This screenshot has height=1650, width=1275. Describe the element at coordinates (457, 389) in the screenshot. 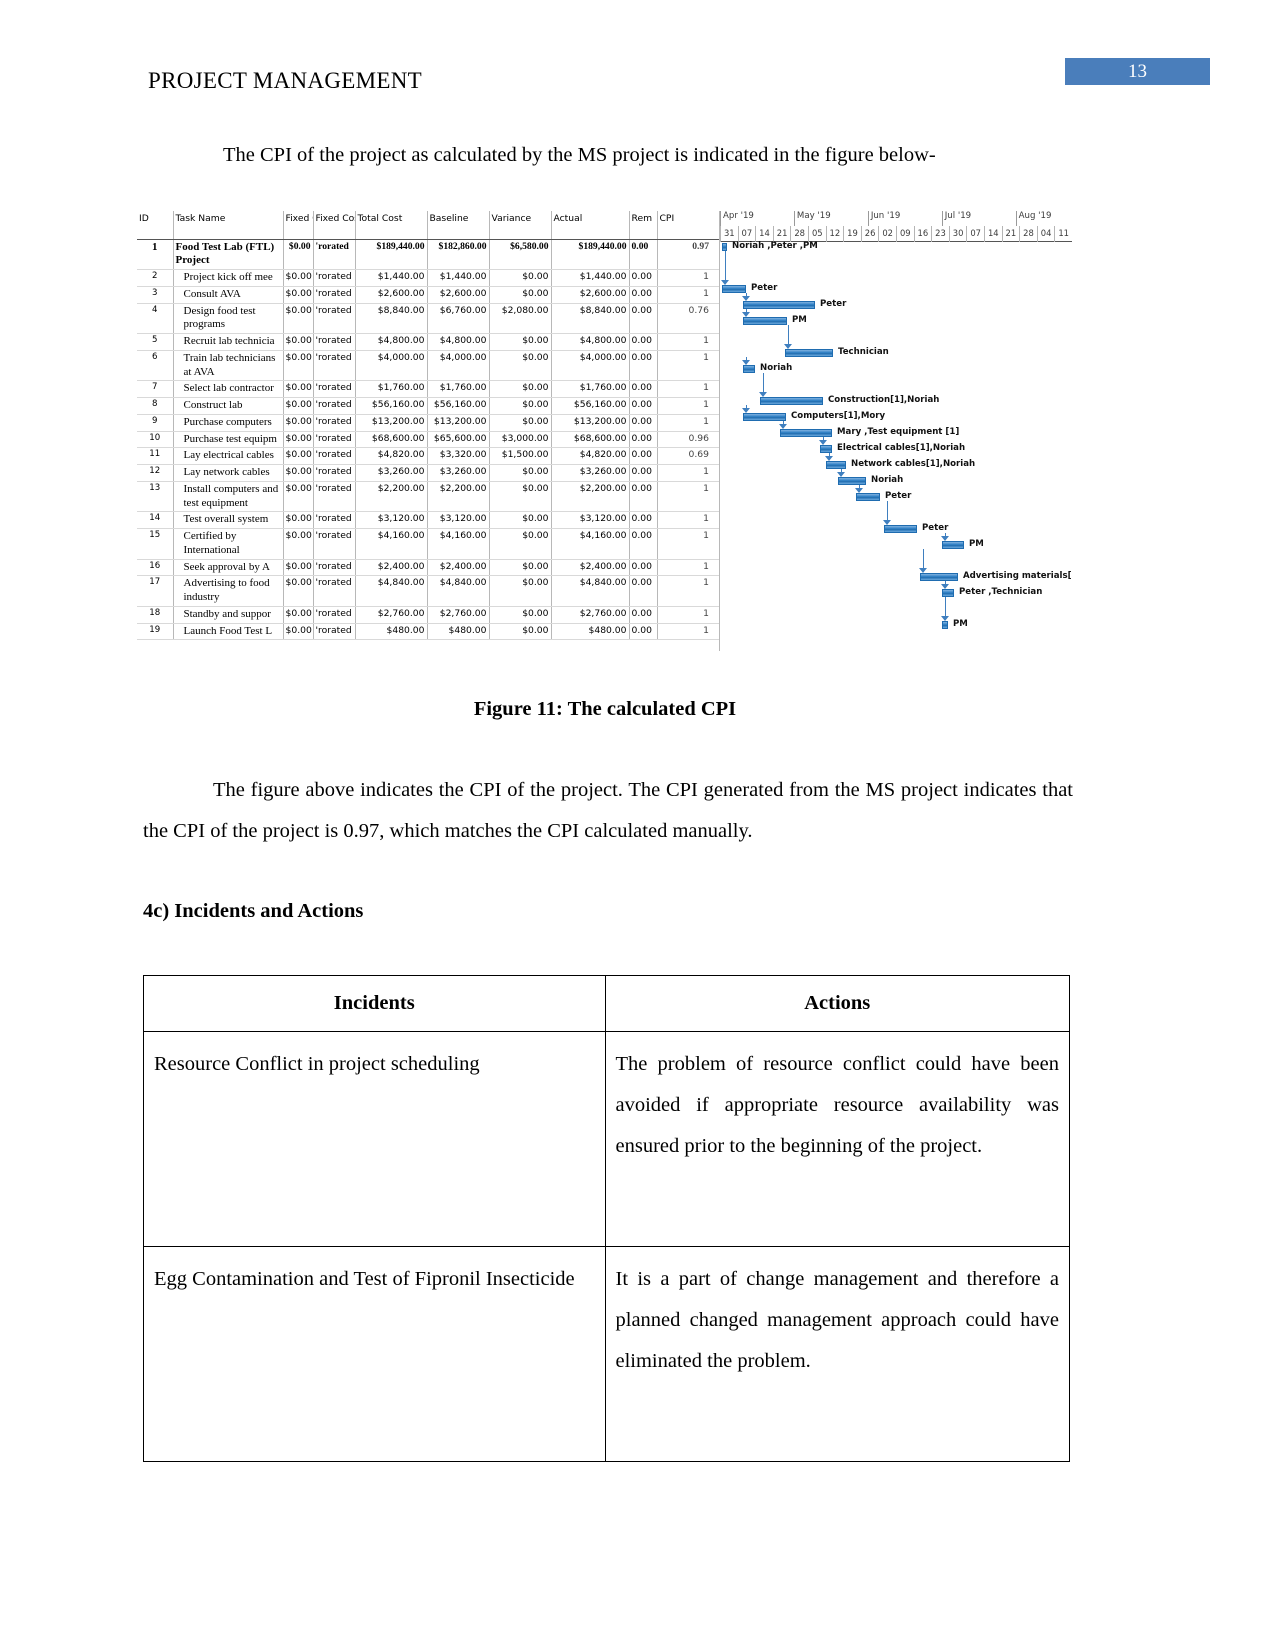

I see `cell-baseline: $1,760.00` at that location.